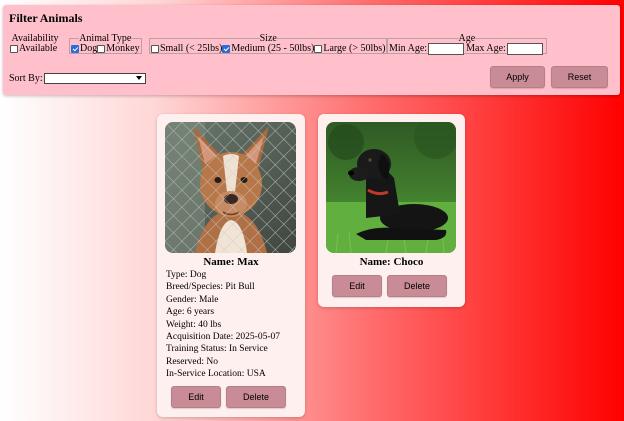 The width and height of the screenshot is (624, 421). I want to click on sort-by-select, so click(94, 78).